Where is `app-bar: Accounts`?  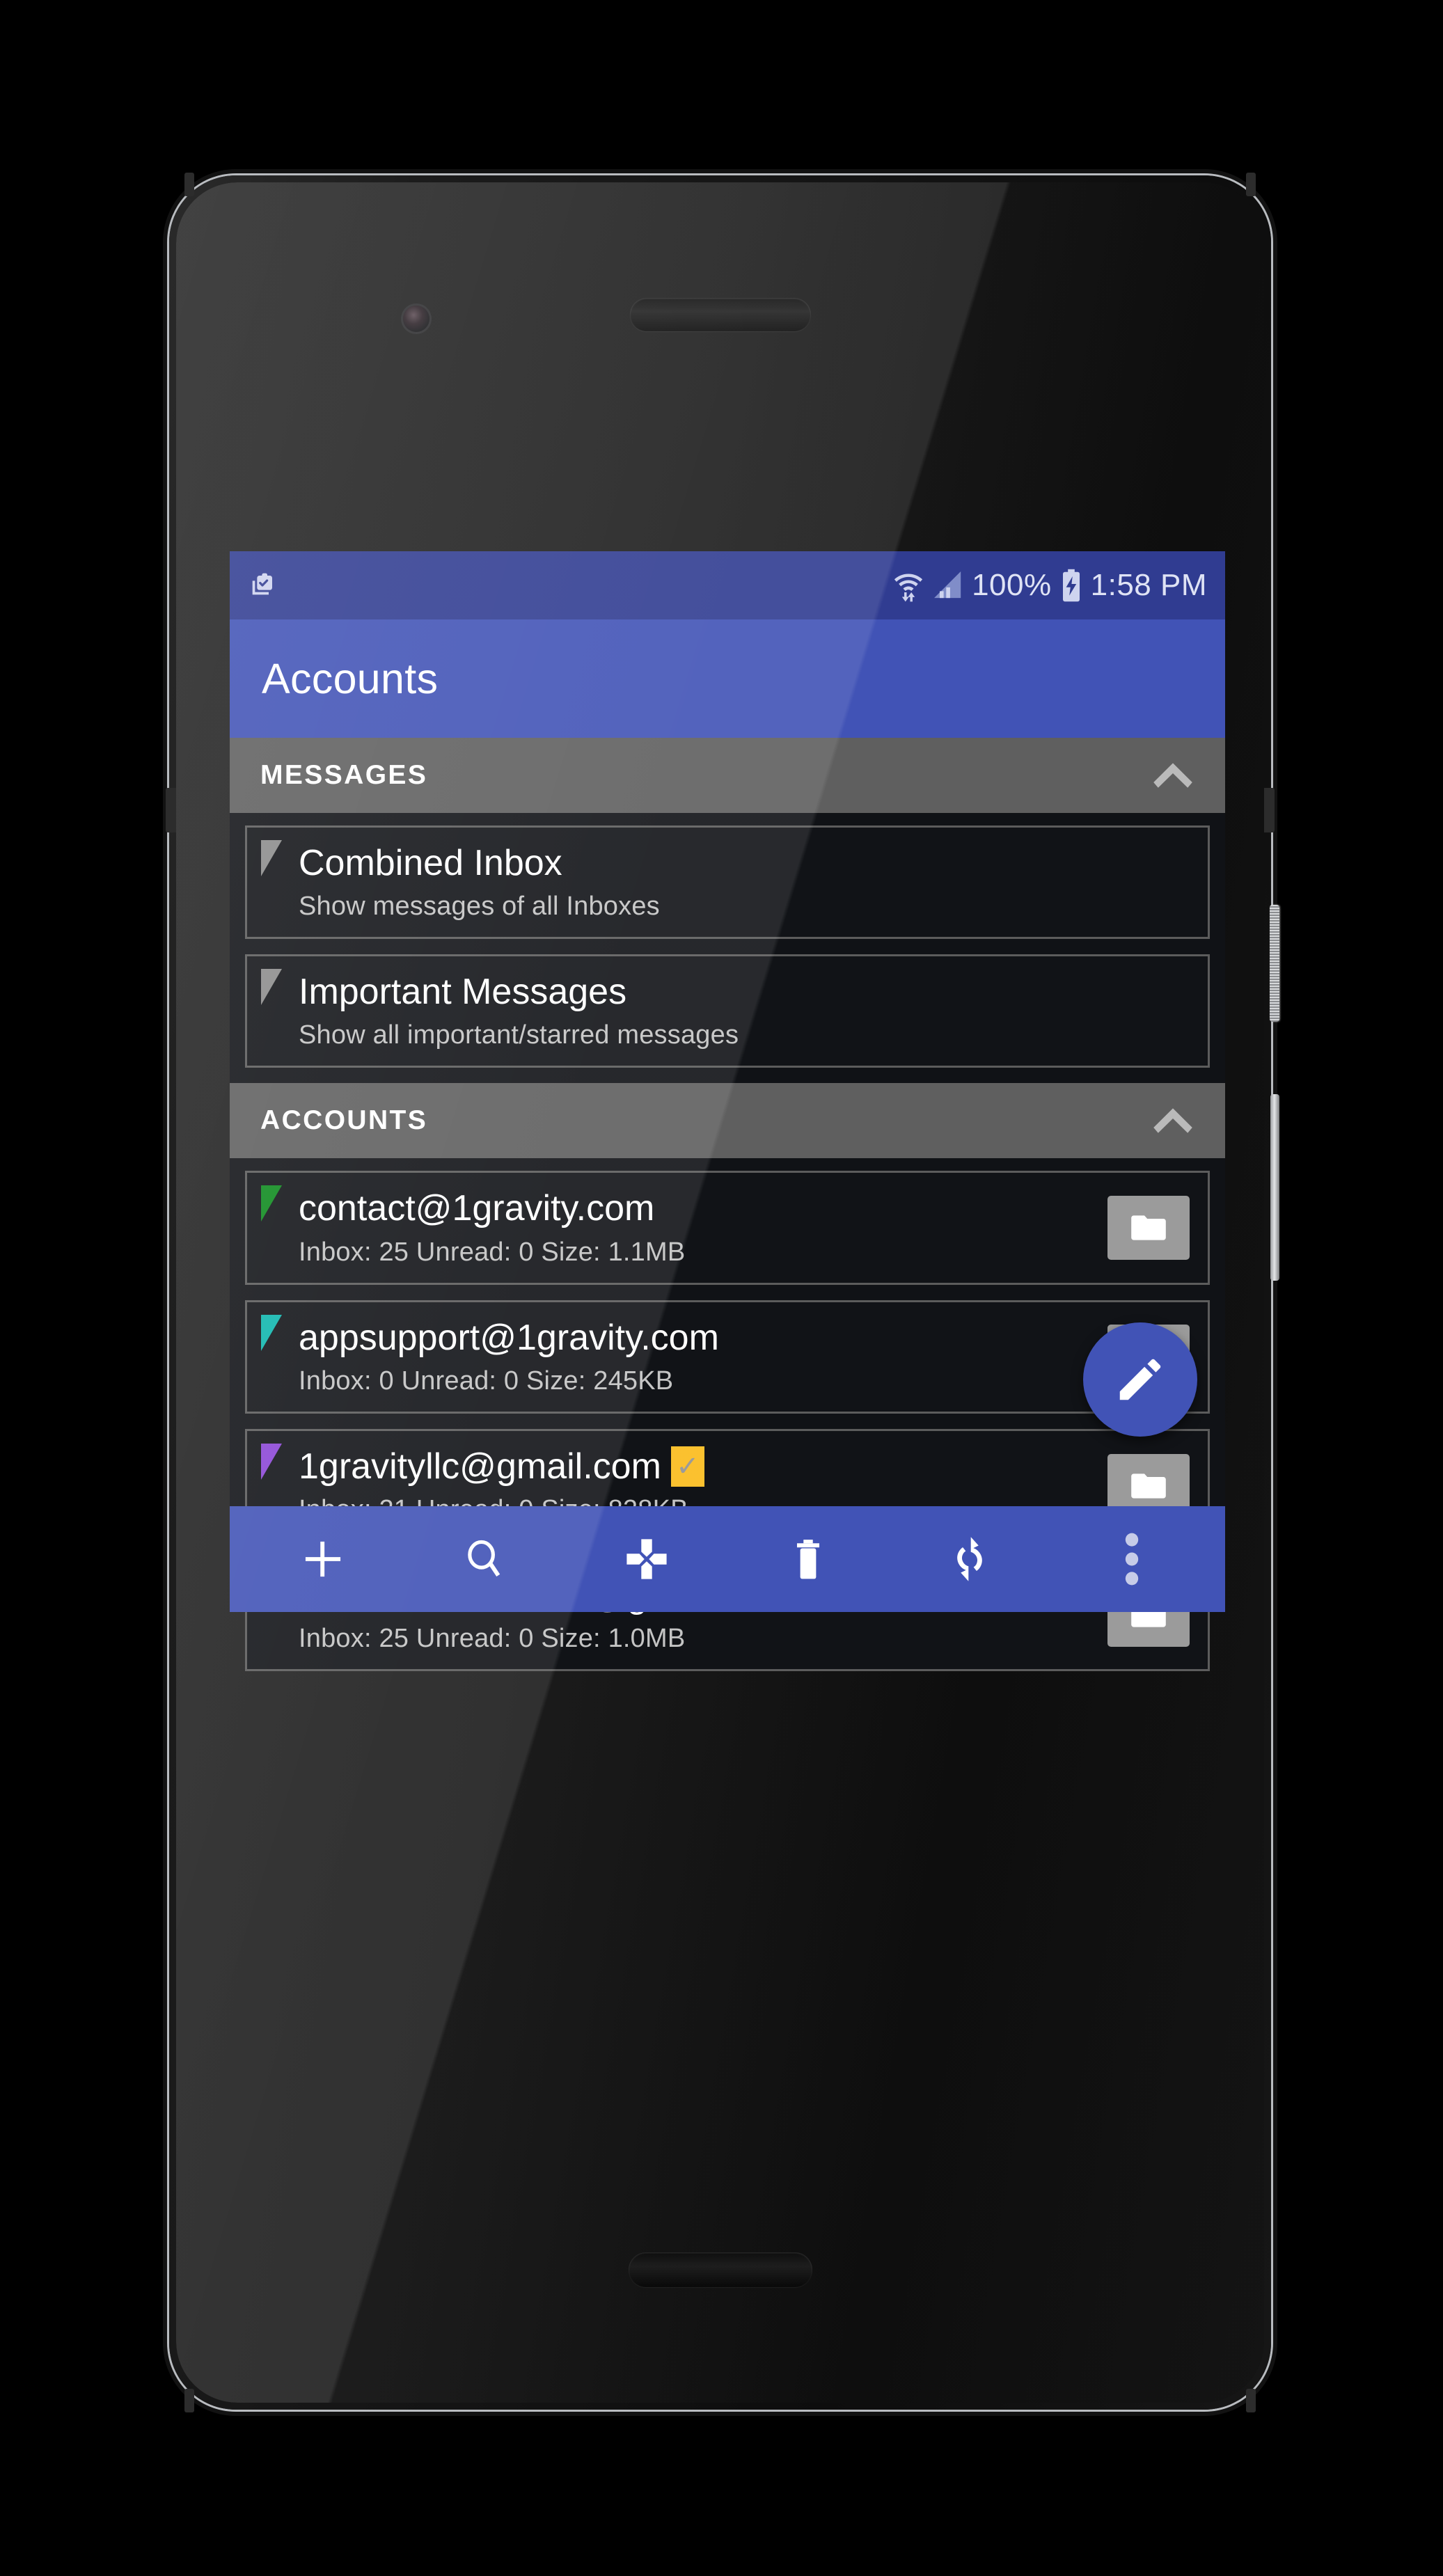
app-bar: Accounts is located at coordinates (727, 678).